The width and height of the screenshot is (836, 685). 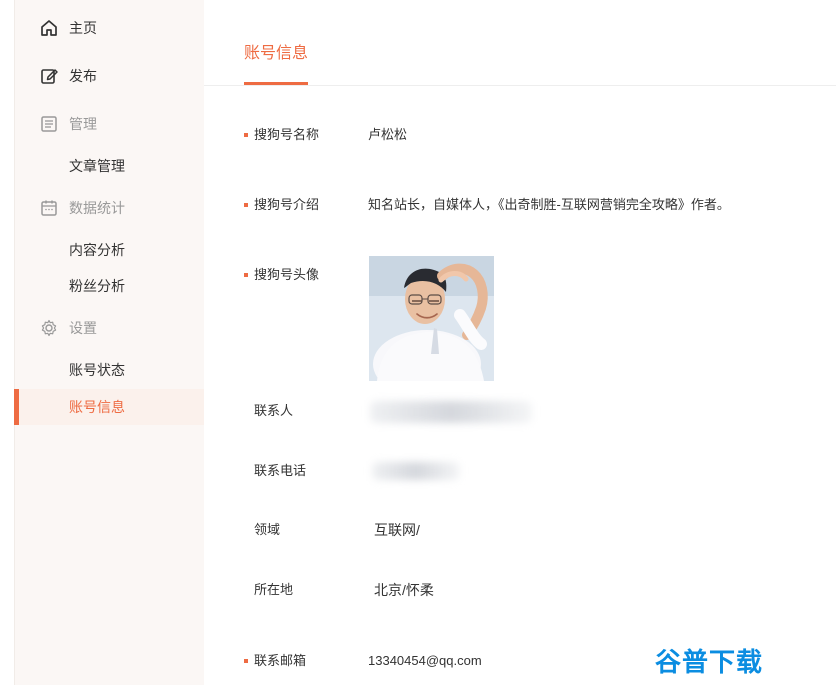 What do you see at coordinates (425, 660) in the screenshot?
I see `field-value: 13340454@qq.com` at bounding box center [425, 660].